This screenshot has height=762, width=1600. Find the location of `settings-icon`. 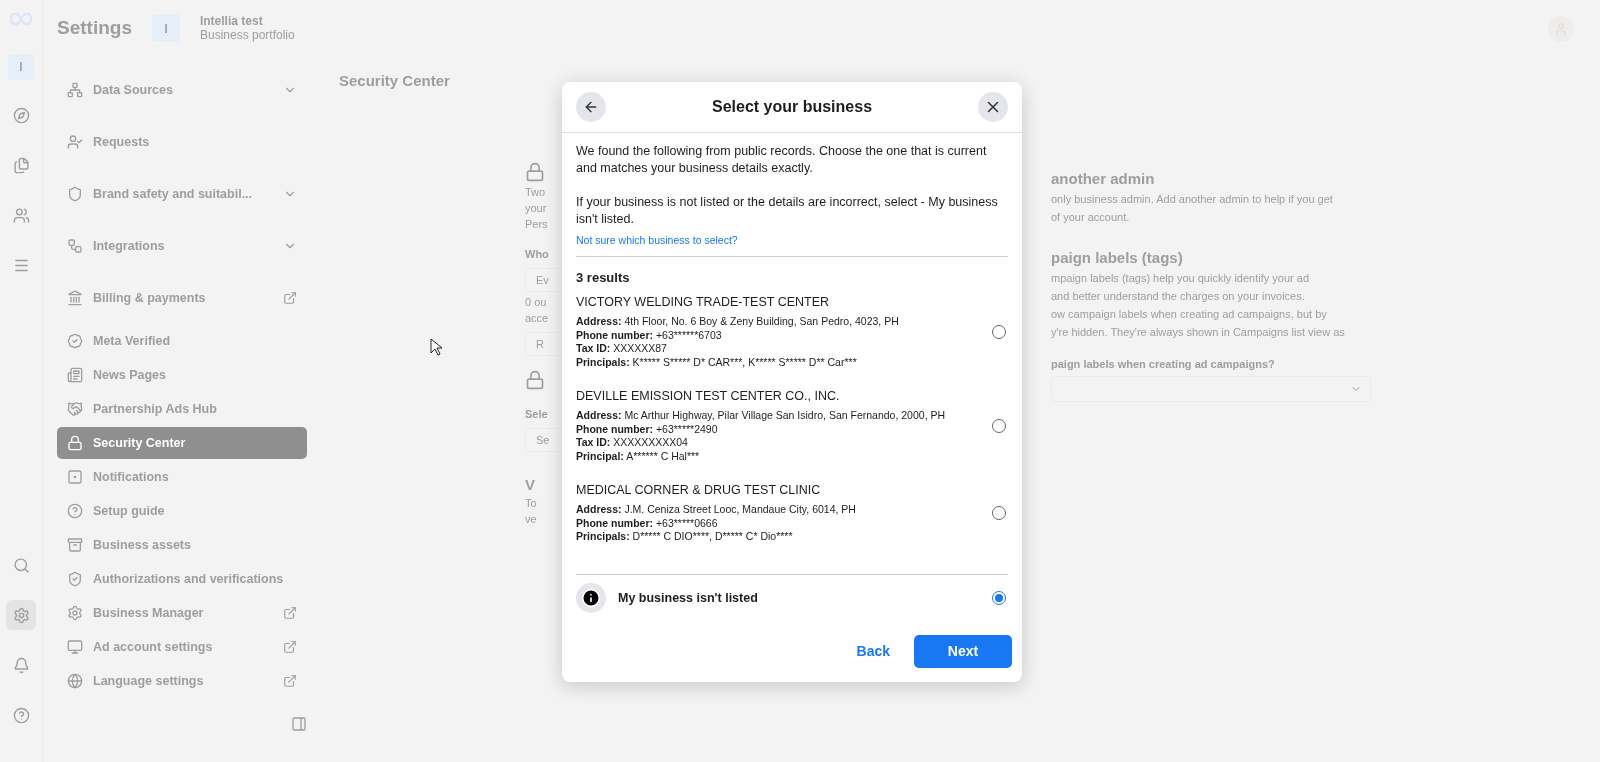

settings-icon is located at coordinates (21, 615).